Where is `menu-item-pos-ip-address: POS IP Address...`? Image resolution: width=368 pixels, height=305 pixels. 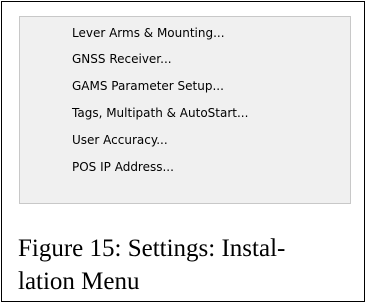 menu-item-pos-ip-address: POS IP Address... is located at coordinates (185, 167).